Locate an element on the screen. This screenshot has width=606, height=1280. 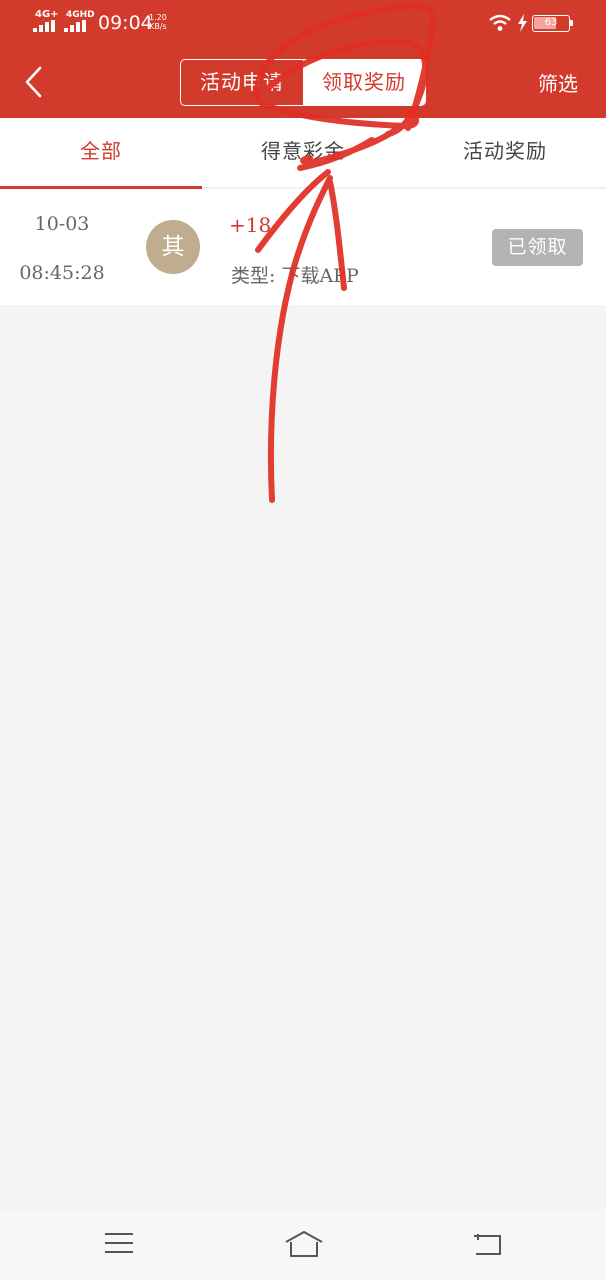
tab-bonus-label: 得意彩金 is located at coordinates (303, 151).